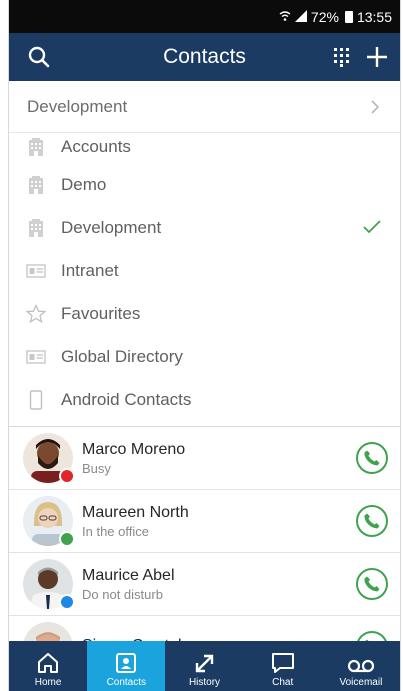 This screenshot has width=403, height=691. I want to click on directory-item-label: Demo, so click(84, 184).